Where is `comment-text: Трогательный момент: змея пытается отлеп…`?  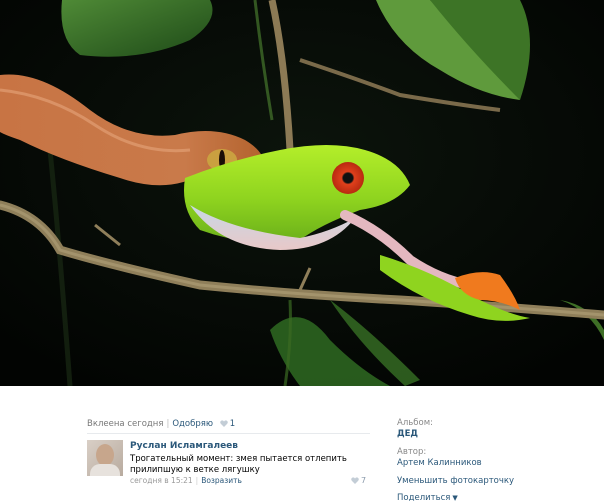 comment-text: Трогательный момент: змея пытается отлеп… is located at coordinates (238, 464).